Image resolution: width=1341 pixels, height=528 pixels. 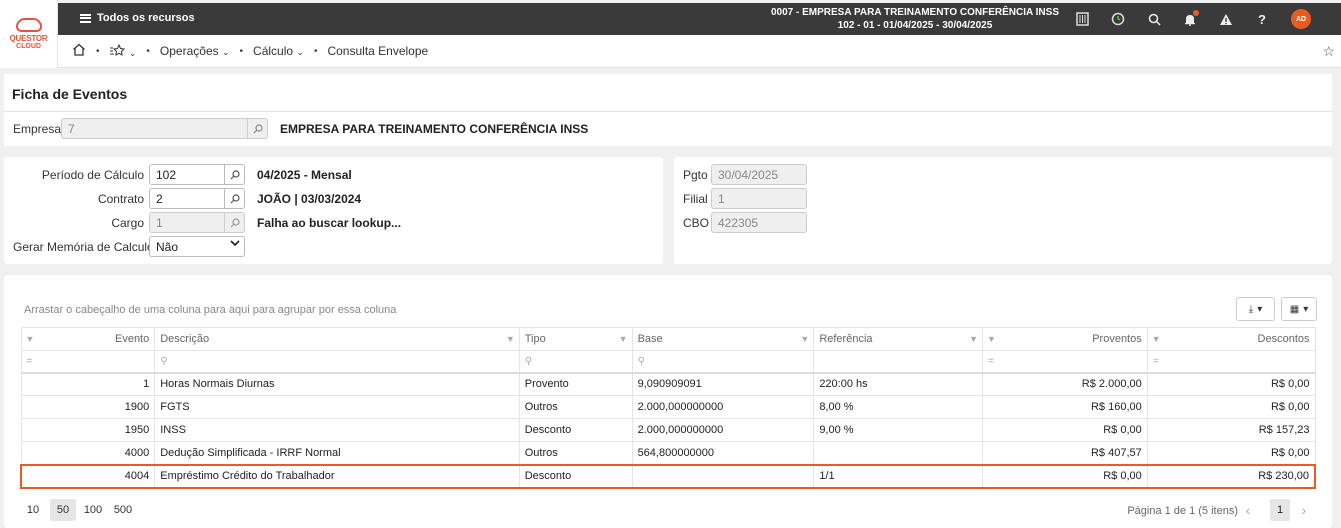 I want to click on filter-cell-referencia, so click(x=898, y=362).